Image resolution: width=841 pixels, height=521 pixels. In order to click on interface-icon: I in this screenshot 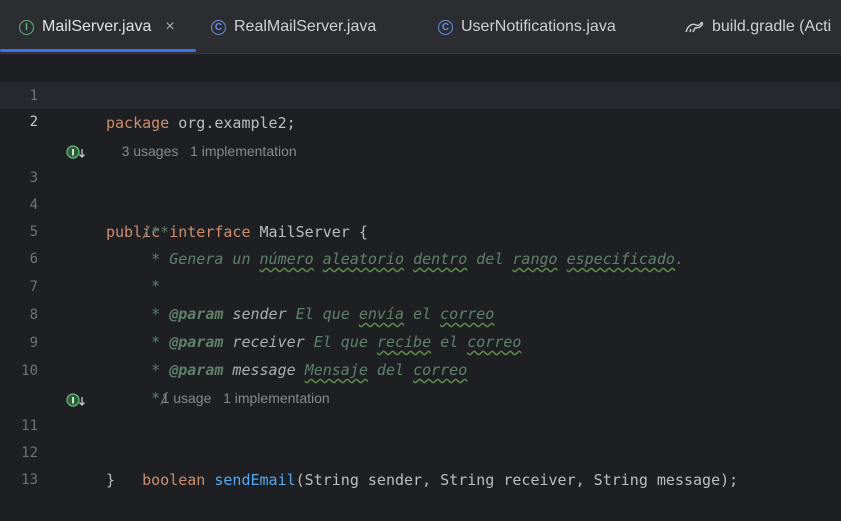, I will do `click(26, 27)`.